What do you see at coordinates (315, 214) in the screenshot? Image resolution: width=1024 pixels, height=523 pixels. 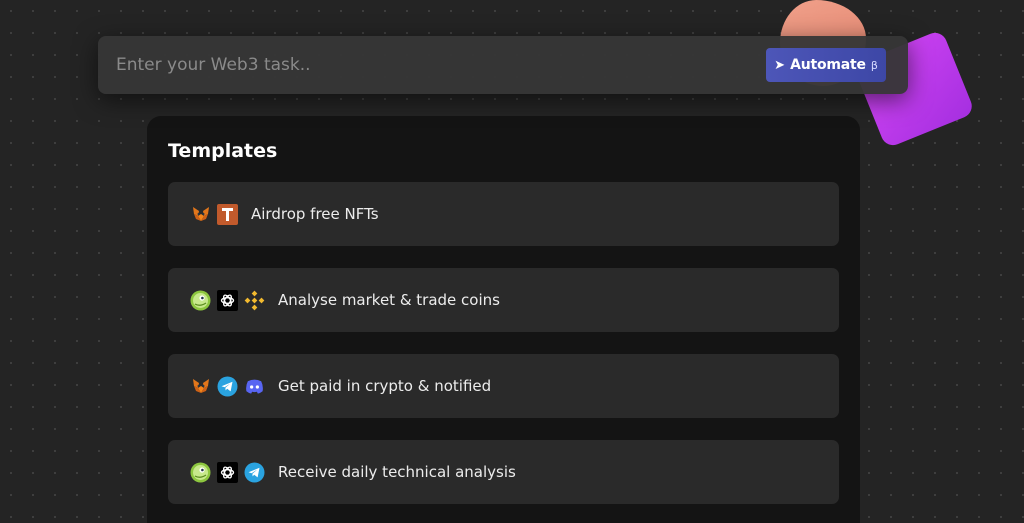 I see `template-label: Airdrop free NFTs` at bounding box center [315, 214].